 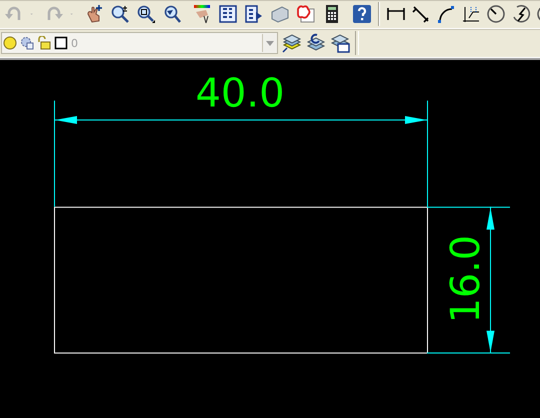 I want to click on zoom-icon, so click(x=120, y=14).